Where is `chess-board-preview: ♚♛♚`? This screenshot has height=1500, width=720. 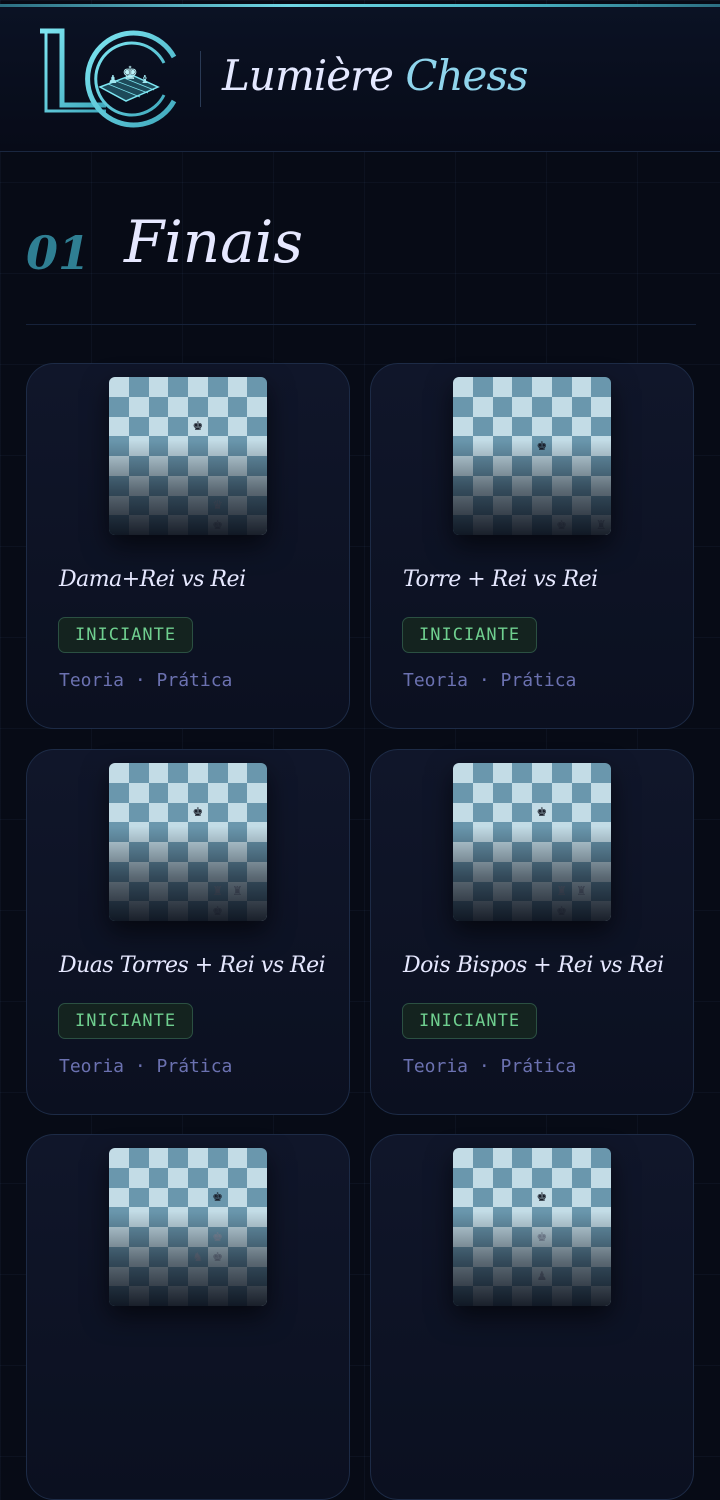
chess-board-preview: ♚♛♚ is located at coordinates (188, 456).